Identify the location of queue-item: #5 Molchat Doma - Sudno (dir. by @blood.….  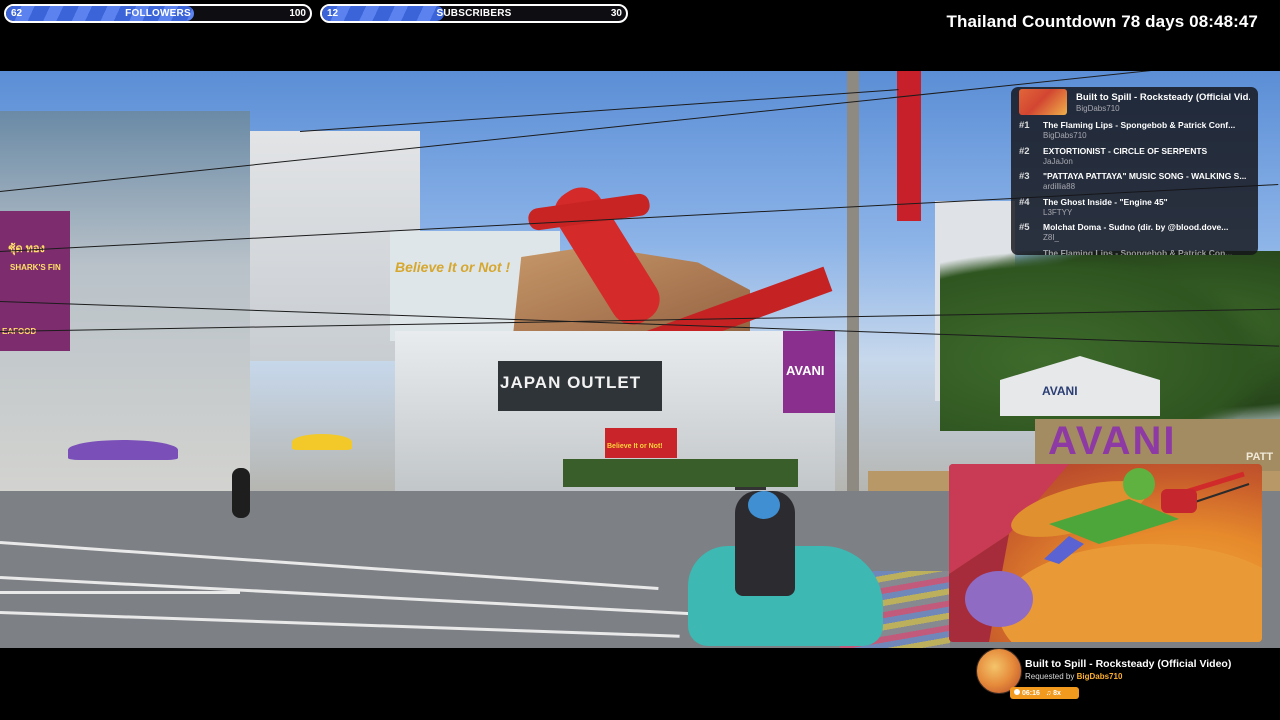
(1134, 232).